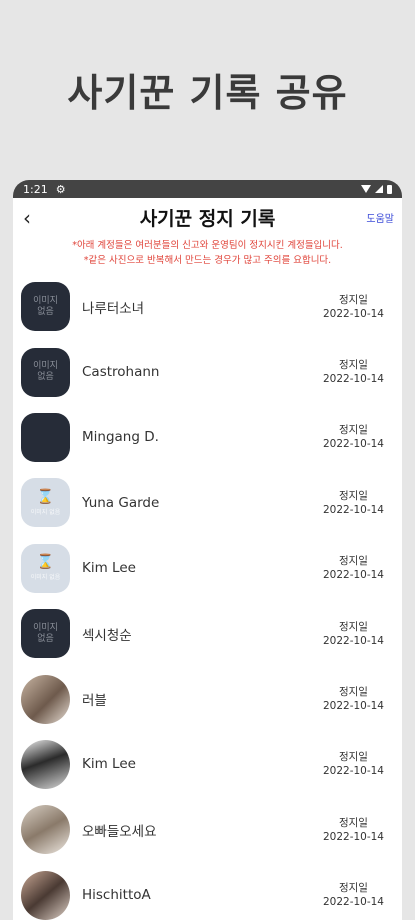  Describe the element at coordinates (121, 502) in the screenshot. I see `record-name: Yuna Garde` at that location.